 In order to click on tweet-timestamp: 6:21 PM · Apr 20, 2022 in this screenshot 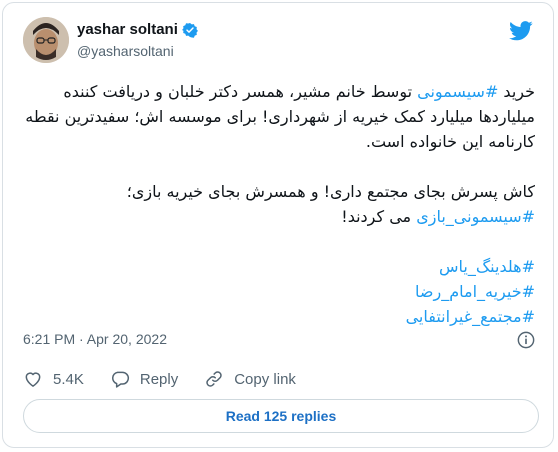, I will do `click(95, 339)`.